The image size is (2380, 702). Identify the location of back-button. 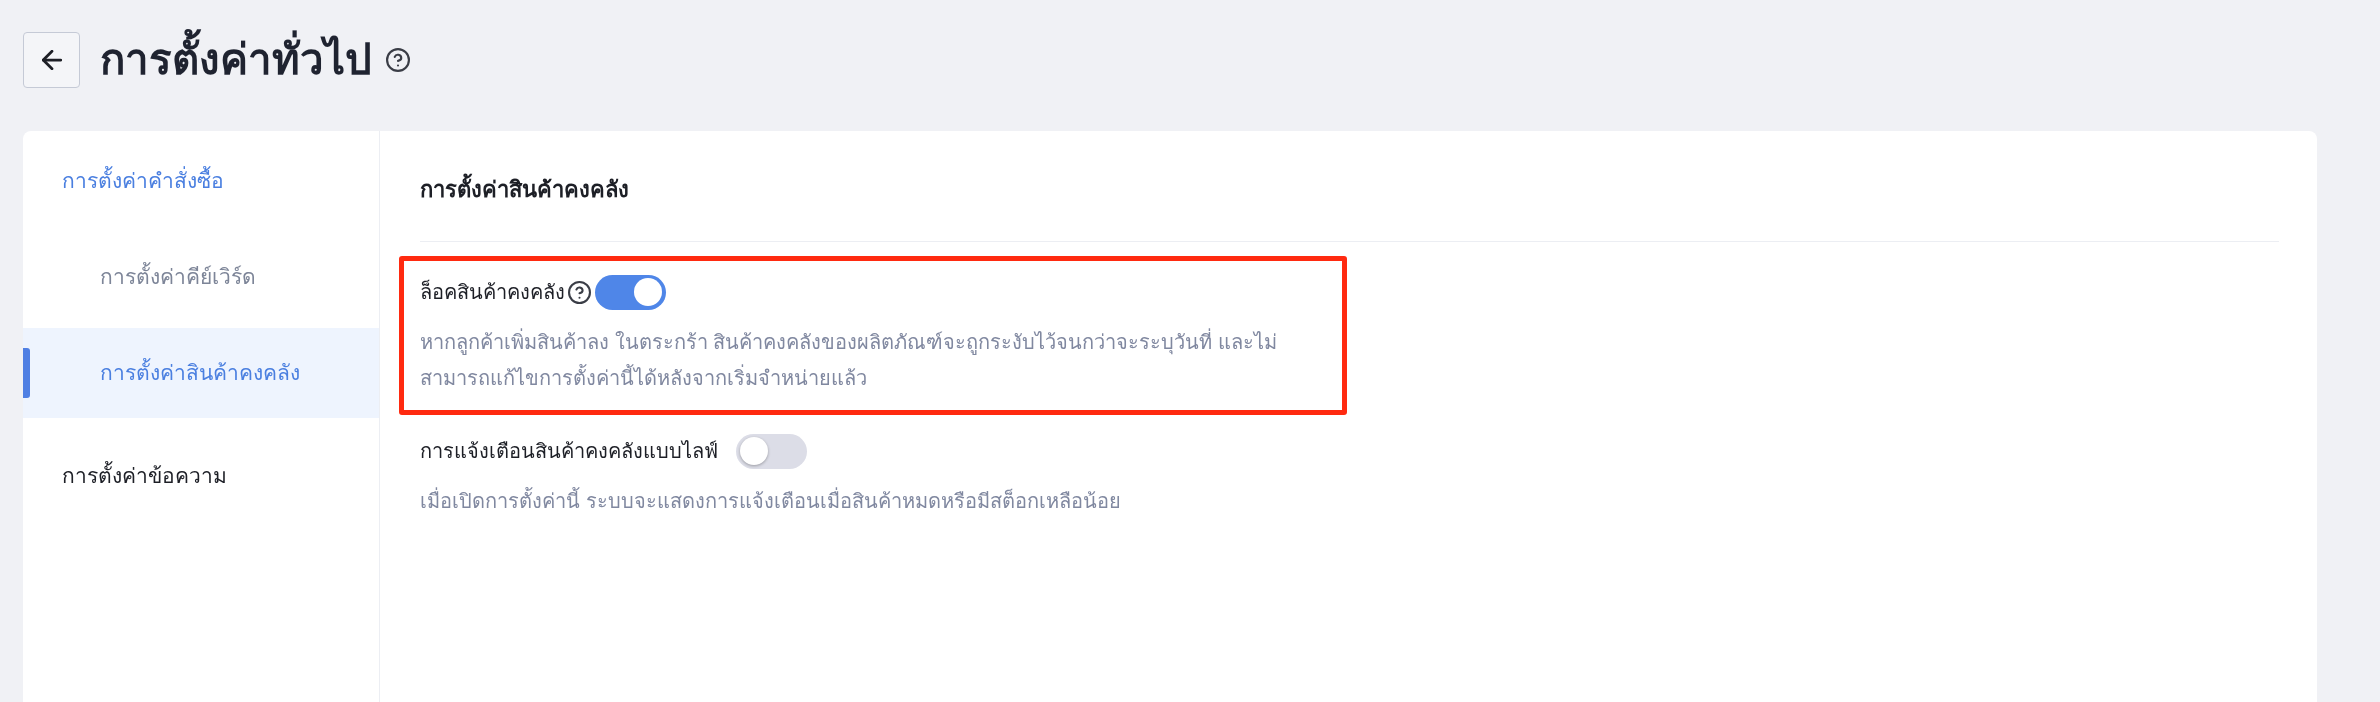
(51, 60).